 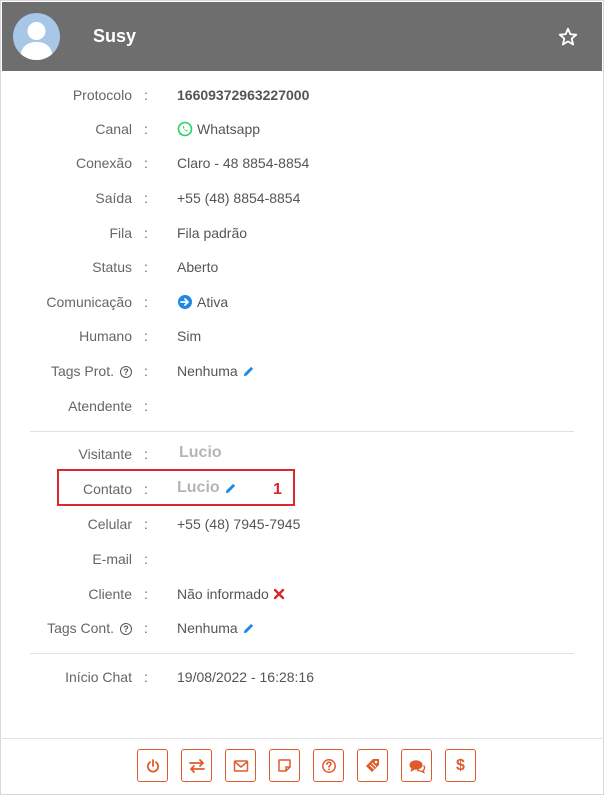 I want to click on row-humano: Humano : Sim, so click(x=302, y=337).